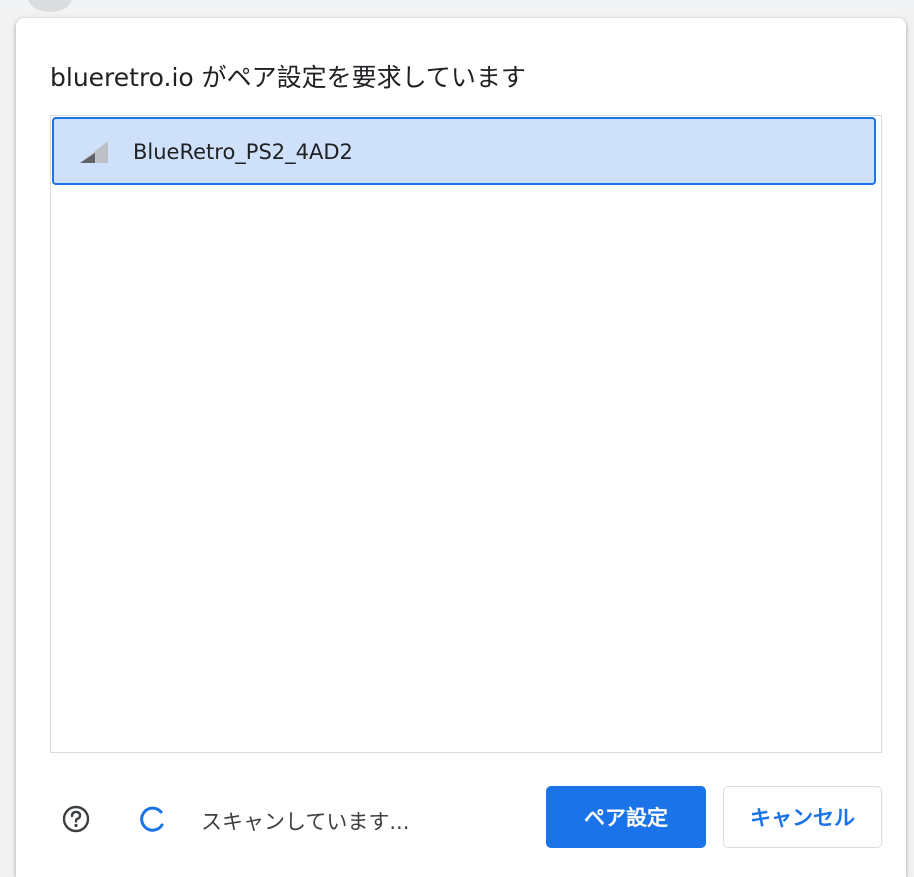 This screenshot has height=877, width=914. I want to click on browser-top-bar, so click(457, 6).